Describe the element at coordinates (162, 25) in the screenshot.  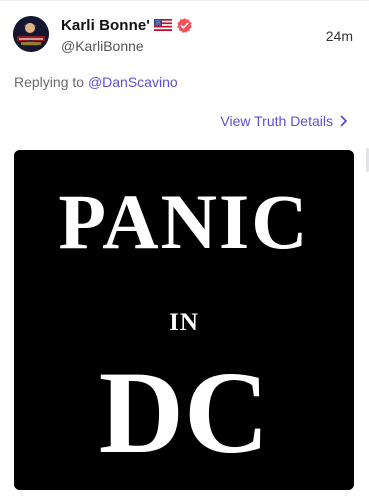
I see `us-flag-icon` at that location.